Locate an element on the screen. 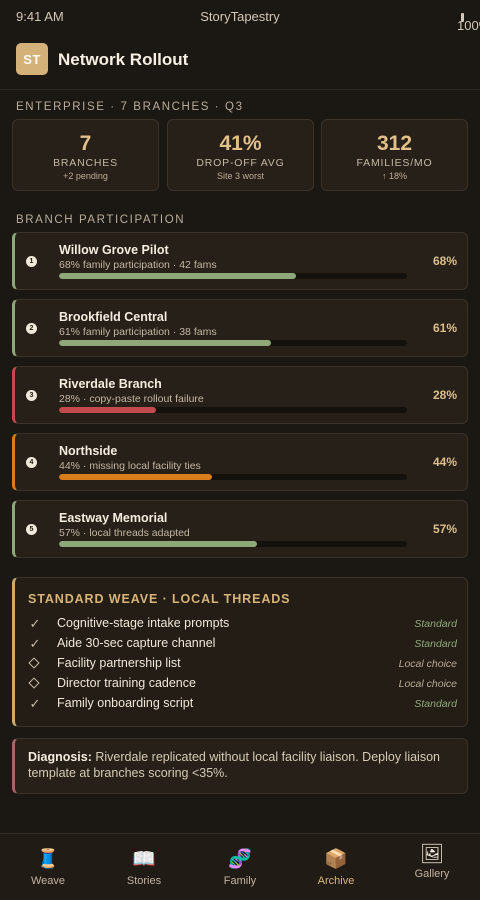 Image resolution: width=480 pixels, height=900 pixels. stat-label: BRANCHES is located at coordinates (85, 163).